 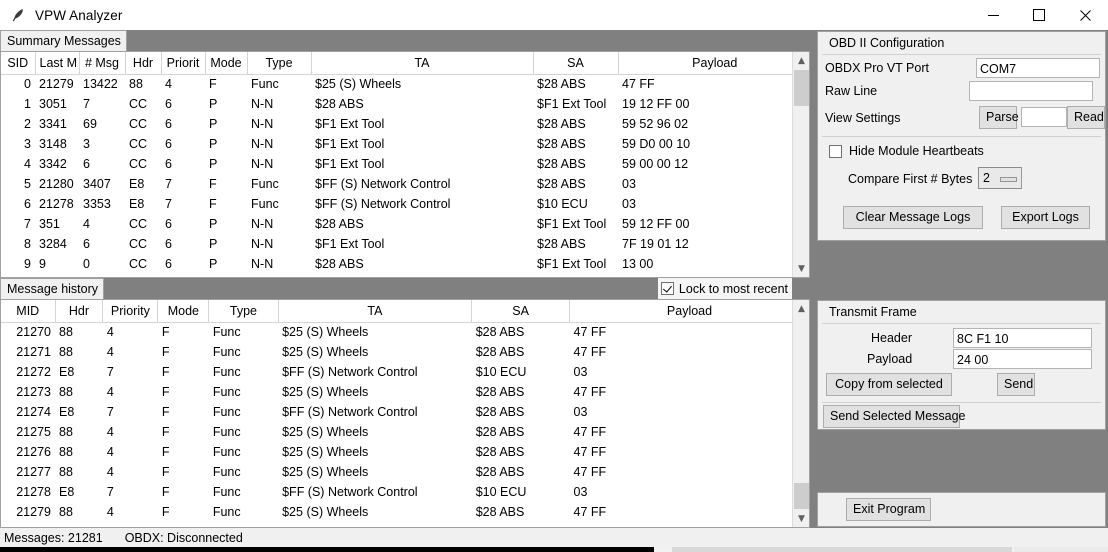 I want to click on compare-bytes-stepper: 2, so click(x=1000, y=178).